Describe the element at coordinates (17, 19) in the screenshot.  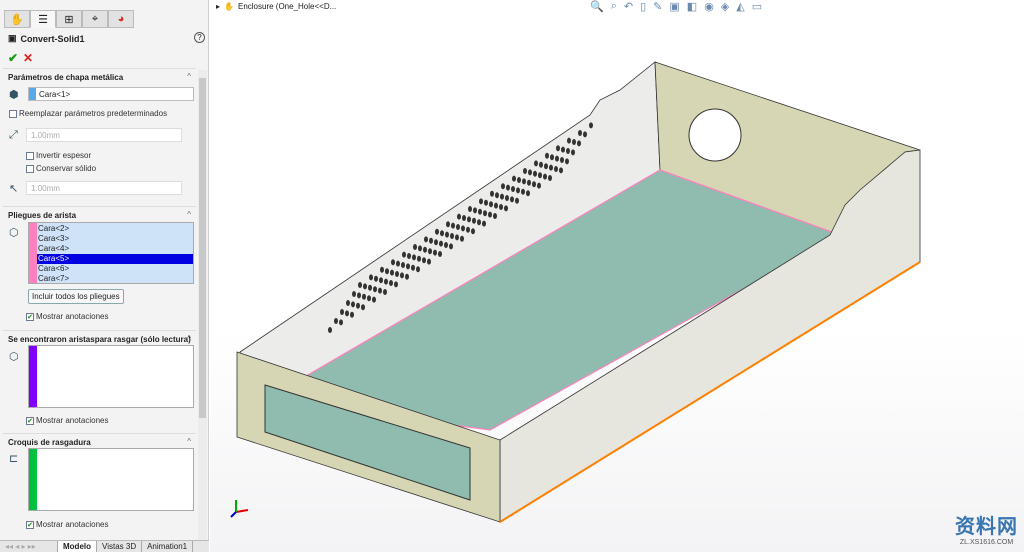
I see `feature-manager-tab: ✋` at that location.